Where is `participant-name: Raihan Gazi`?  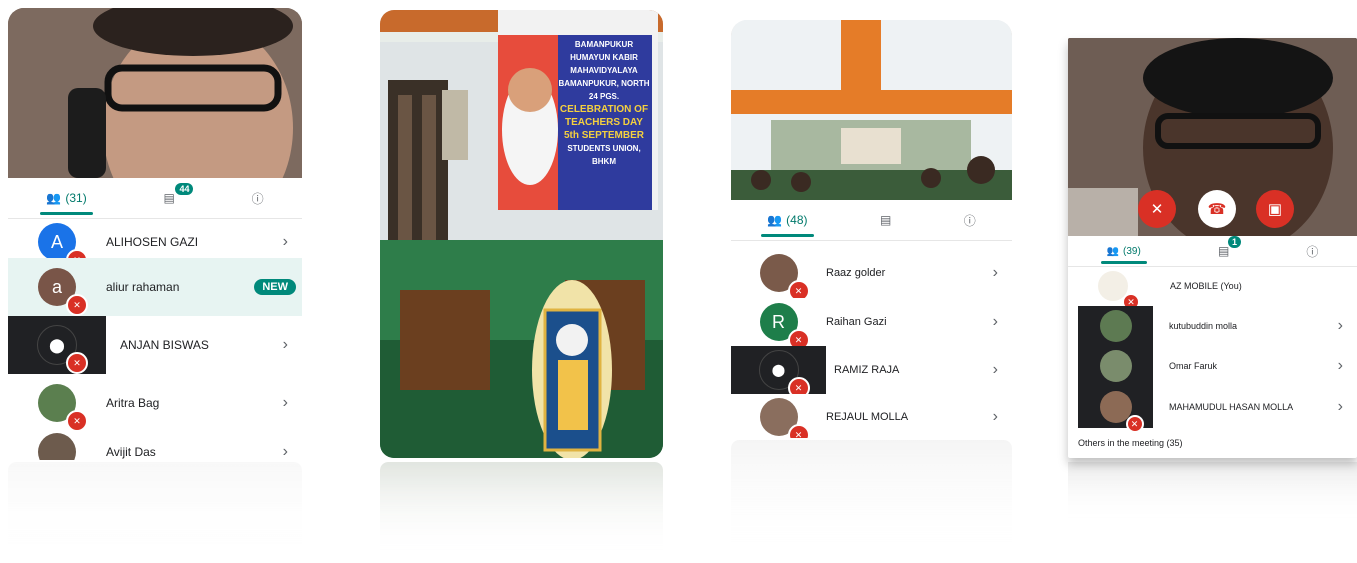
participant-name: Raihan Gazi is located at coordinates (856, 322).